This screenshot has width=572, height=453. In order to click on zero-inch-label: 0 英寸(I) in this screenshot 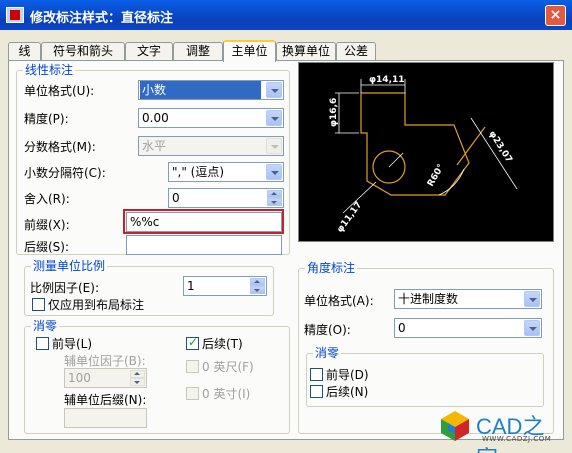, I will do `click(226, 394)`.